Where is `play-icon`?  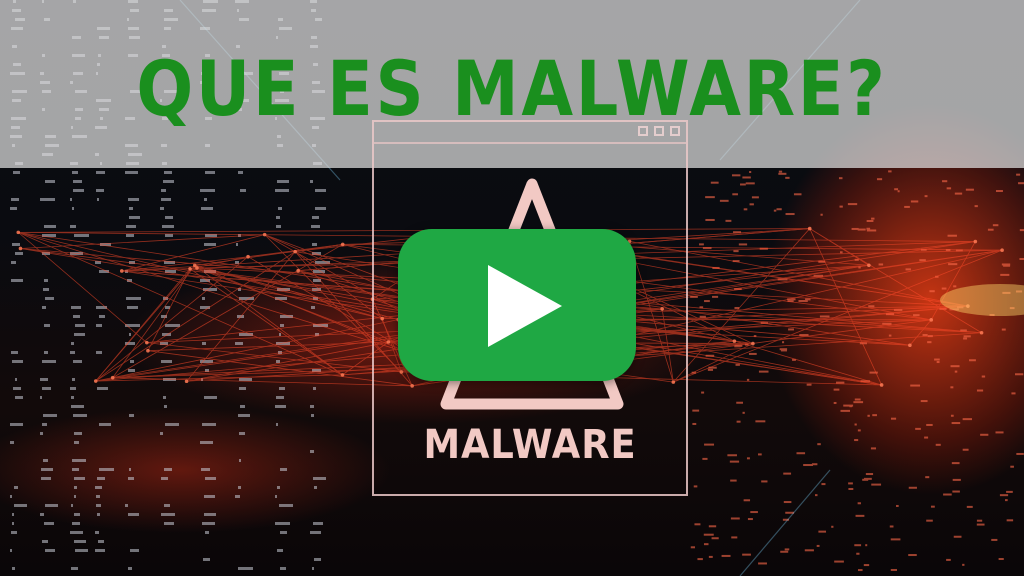 play-icon is located at coordinates (525, 306).